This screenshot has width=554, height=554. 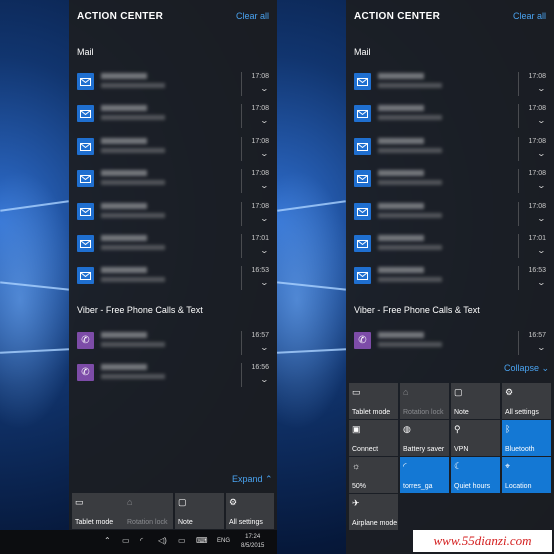 What do you see at coordinates (424, 475) in the screenshot?
I see `wifi-tile: ◜ torres_ga` at bounding box center [424, 475].